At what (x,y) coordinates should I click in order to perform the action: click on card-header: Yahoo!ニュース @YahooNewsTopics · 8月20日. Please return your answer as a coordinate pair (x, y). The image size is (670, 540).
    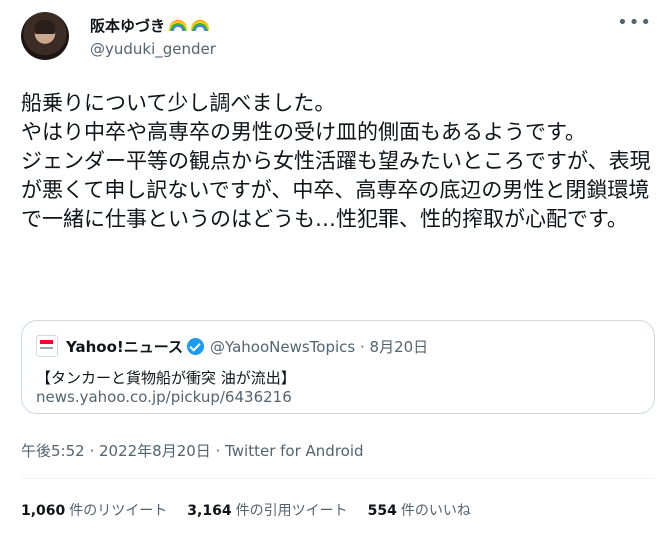
    Looking at the image, I should click on (232, 346).